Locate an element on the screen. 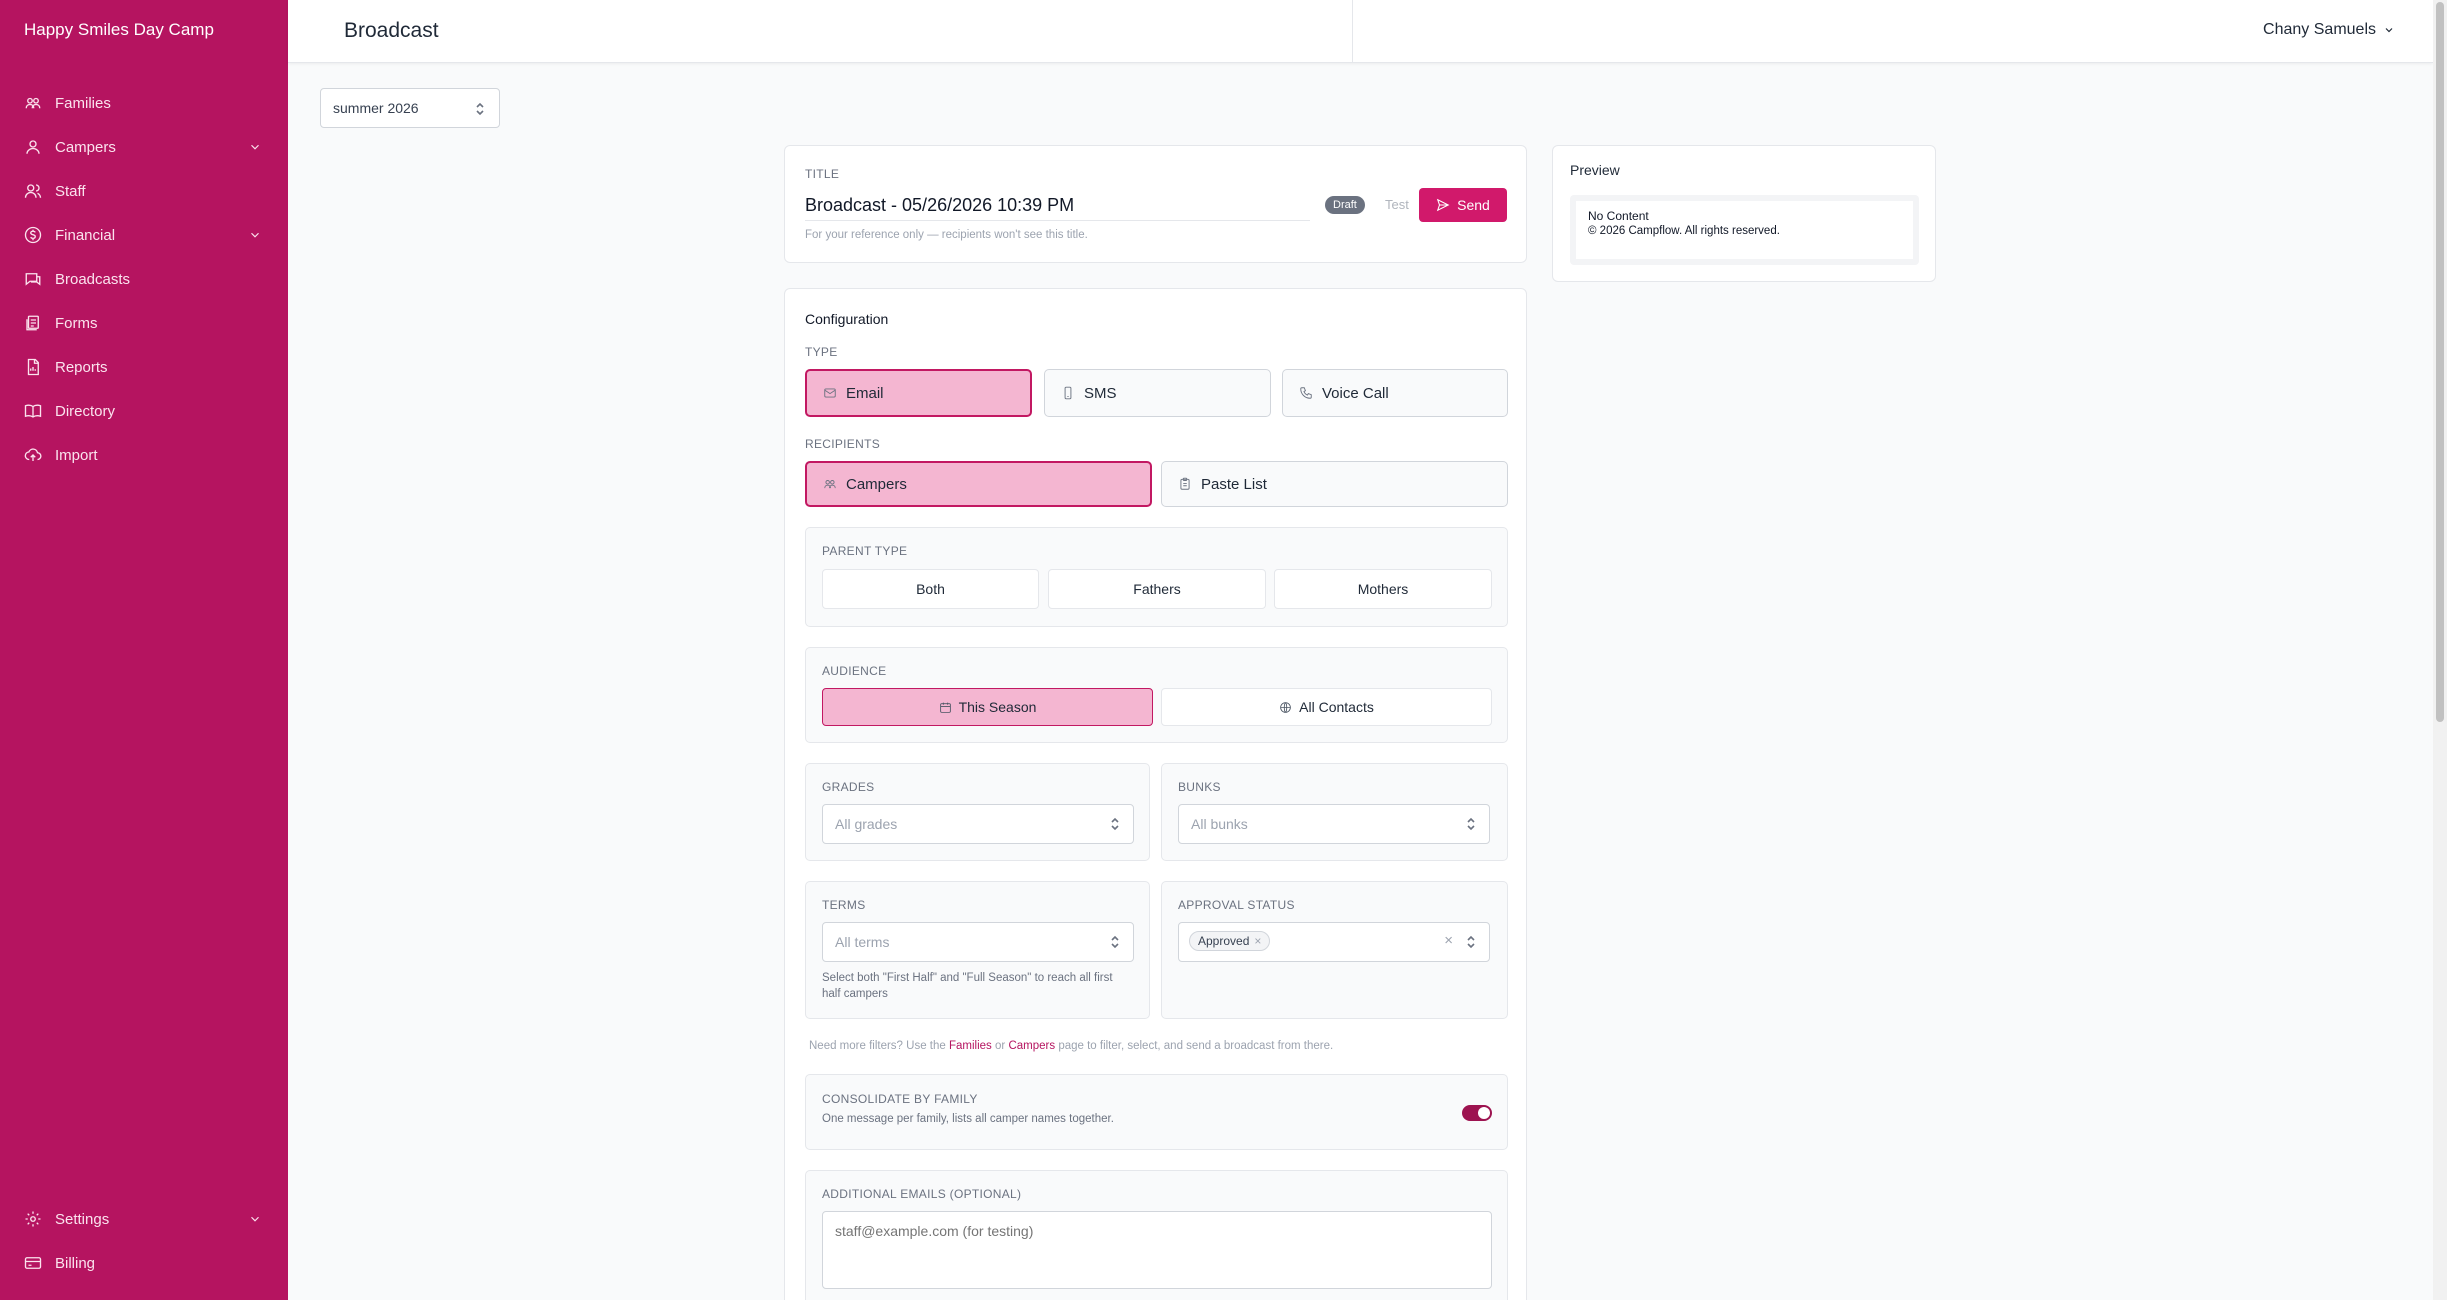 This screenshot has width=2447, height=1300. consolidate-toggle is located at coordinates (1477, 1113).